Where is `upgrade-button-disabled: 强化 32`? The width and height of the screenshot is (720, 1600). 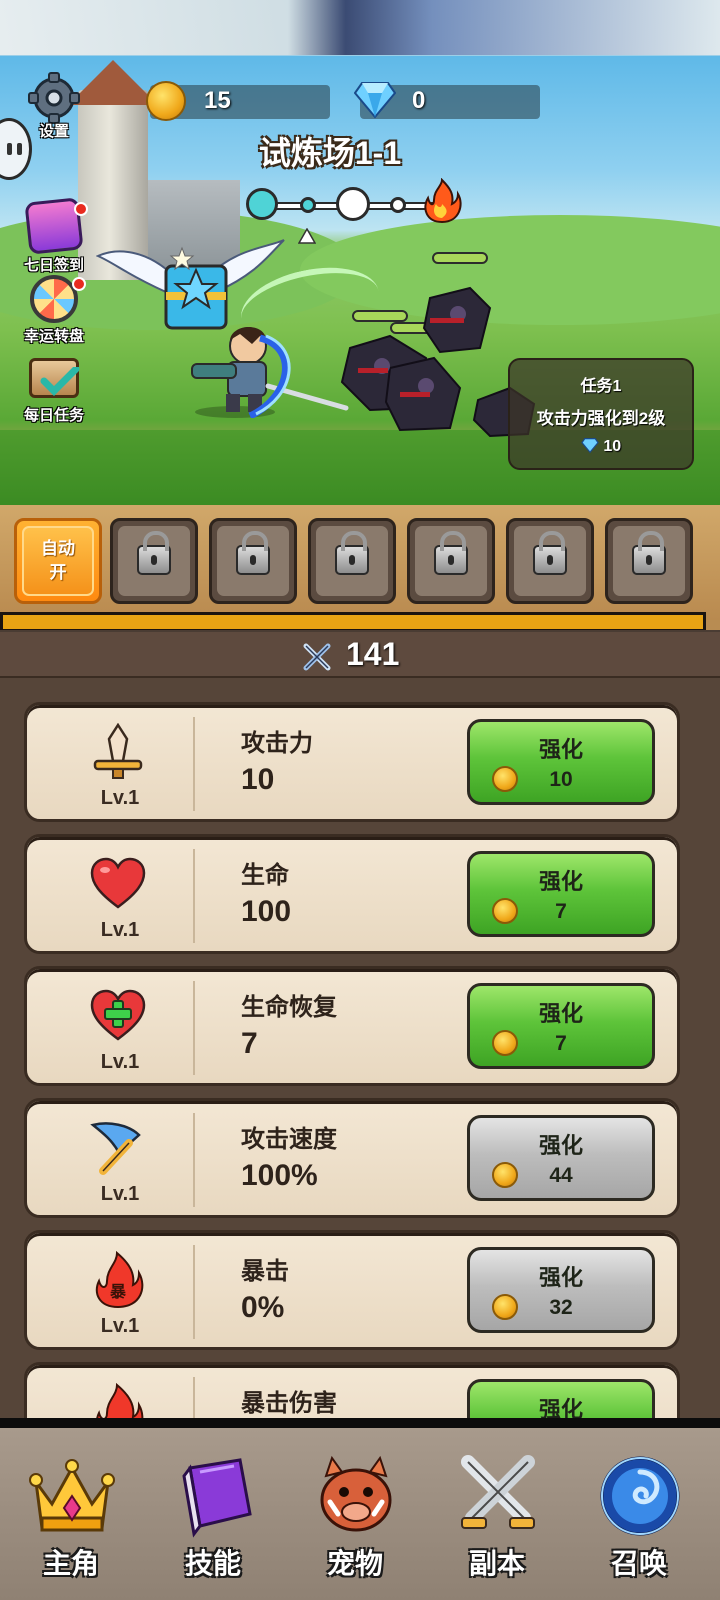
upgrade-button-disabled: 强化 32 is located at coordinates (561, 1290).